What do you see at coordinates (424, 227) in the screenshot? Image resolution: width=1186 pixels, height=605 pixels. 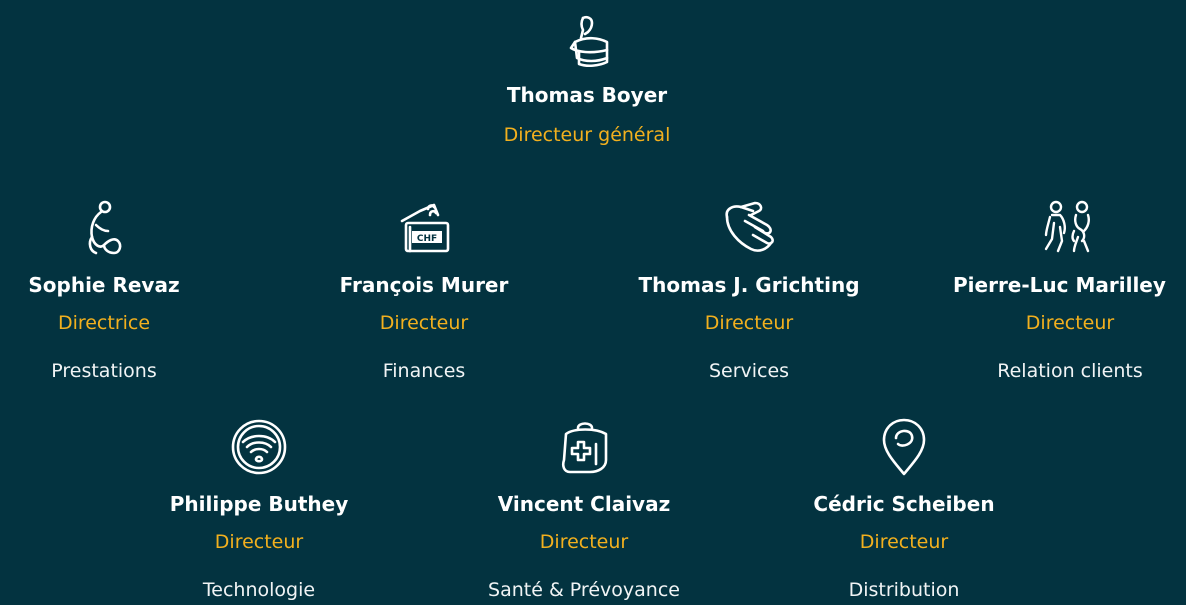 I see `chf-wallet-icon: CHF` at bounding box center [424, 227].